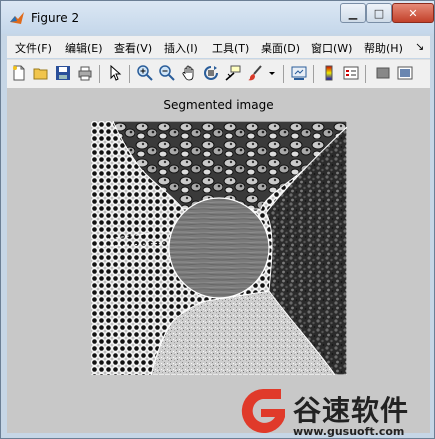 Image resolution: width=435 pixels, height=439 pixels. I want to click on menu-view: 查看(V), so click(133, 48).